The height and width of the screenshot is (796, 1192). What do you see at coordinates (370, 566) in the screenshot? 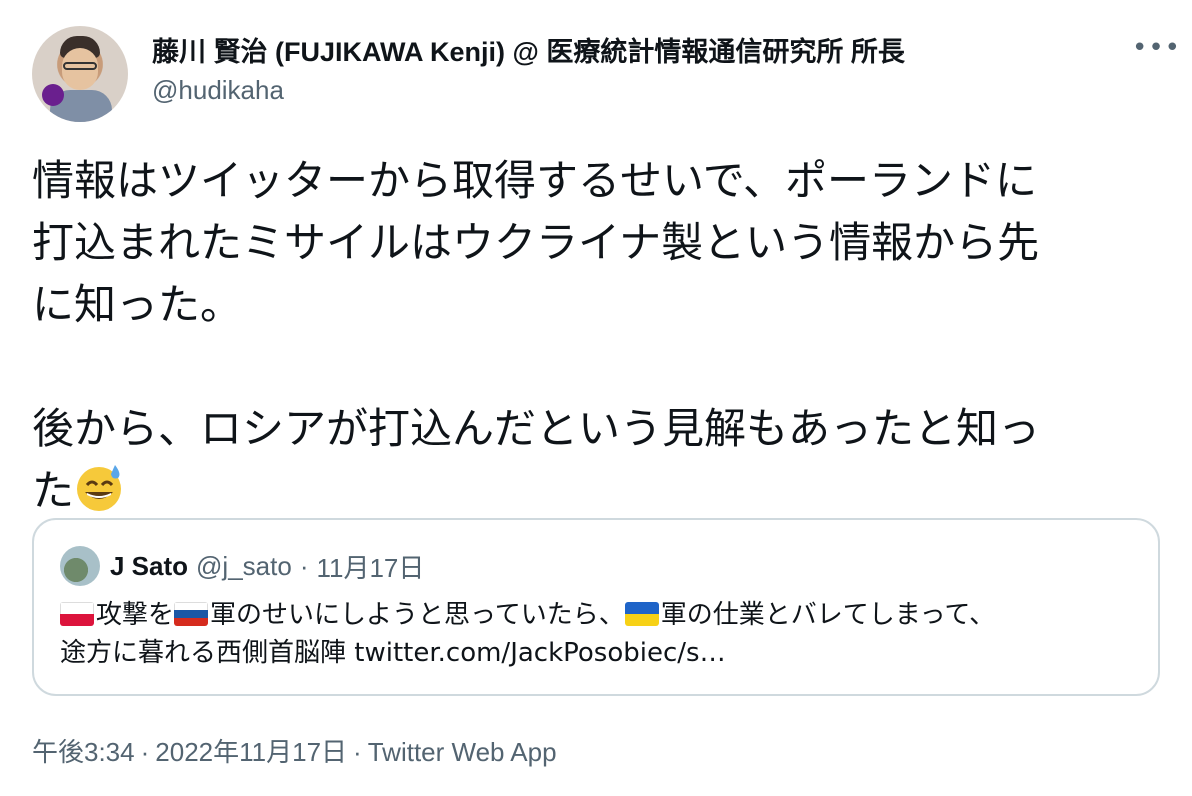
I see `quoted-tweet-date: 11月17日` at bounding box center [370, 566].